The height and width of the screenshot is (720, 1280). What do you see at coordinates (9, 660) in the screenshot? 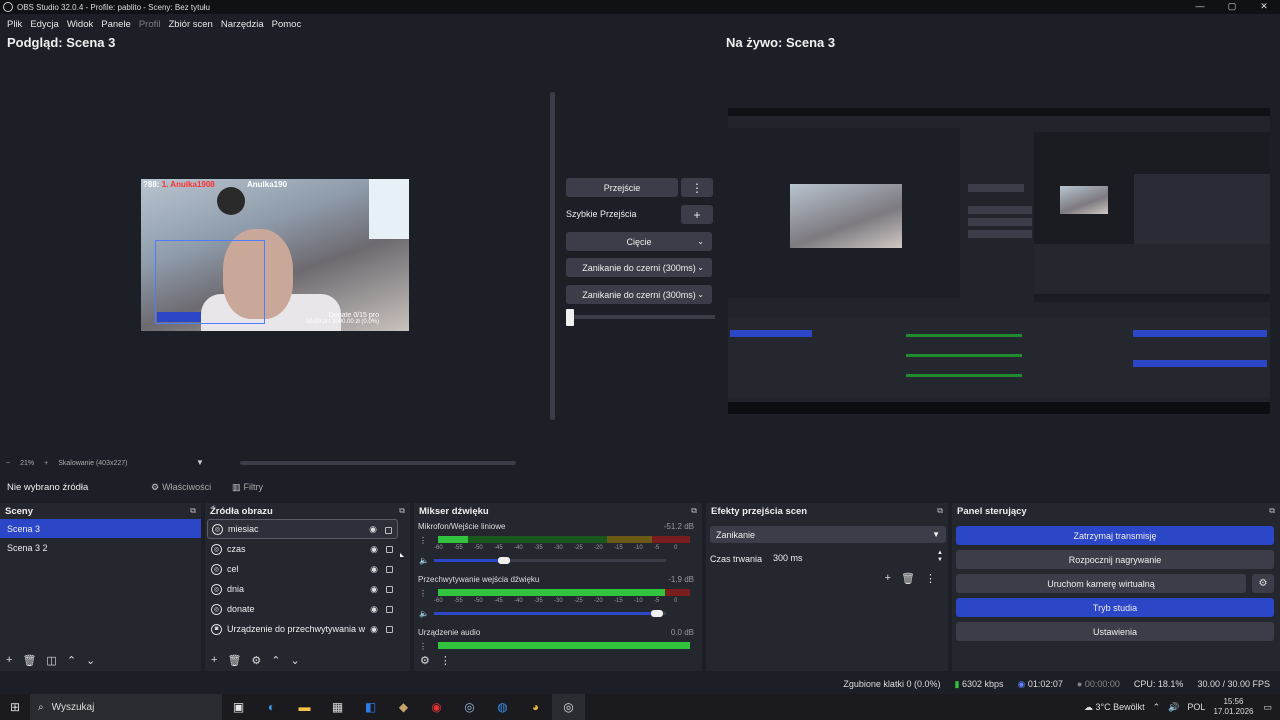
I see `add-scene-icon: +` at bounding box center [9, 660].